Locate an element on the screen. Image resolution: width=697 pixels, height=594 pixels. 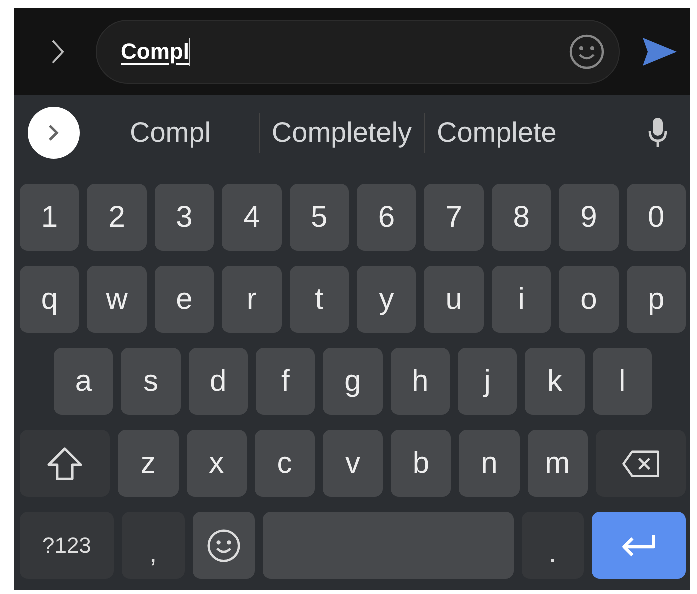
keyboard-key: 2 is located at coordinates (117, 217).